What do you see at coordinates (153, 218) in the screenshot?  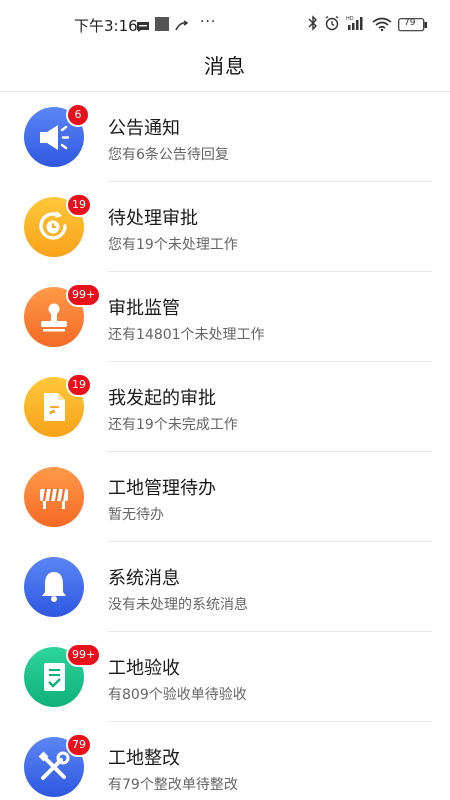 I see `item-title: 待处理审批` at bounding box center [153, 218].